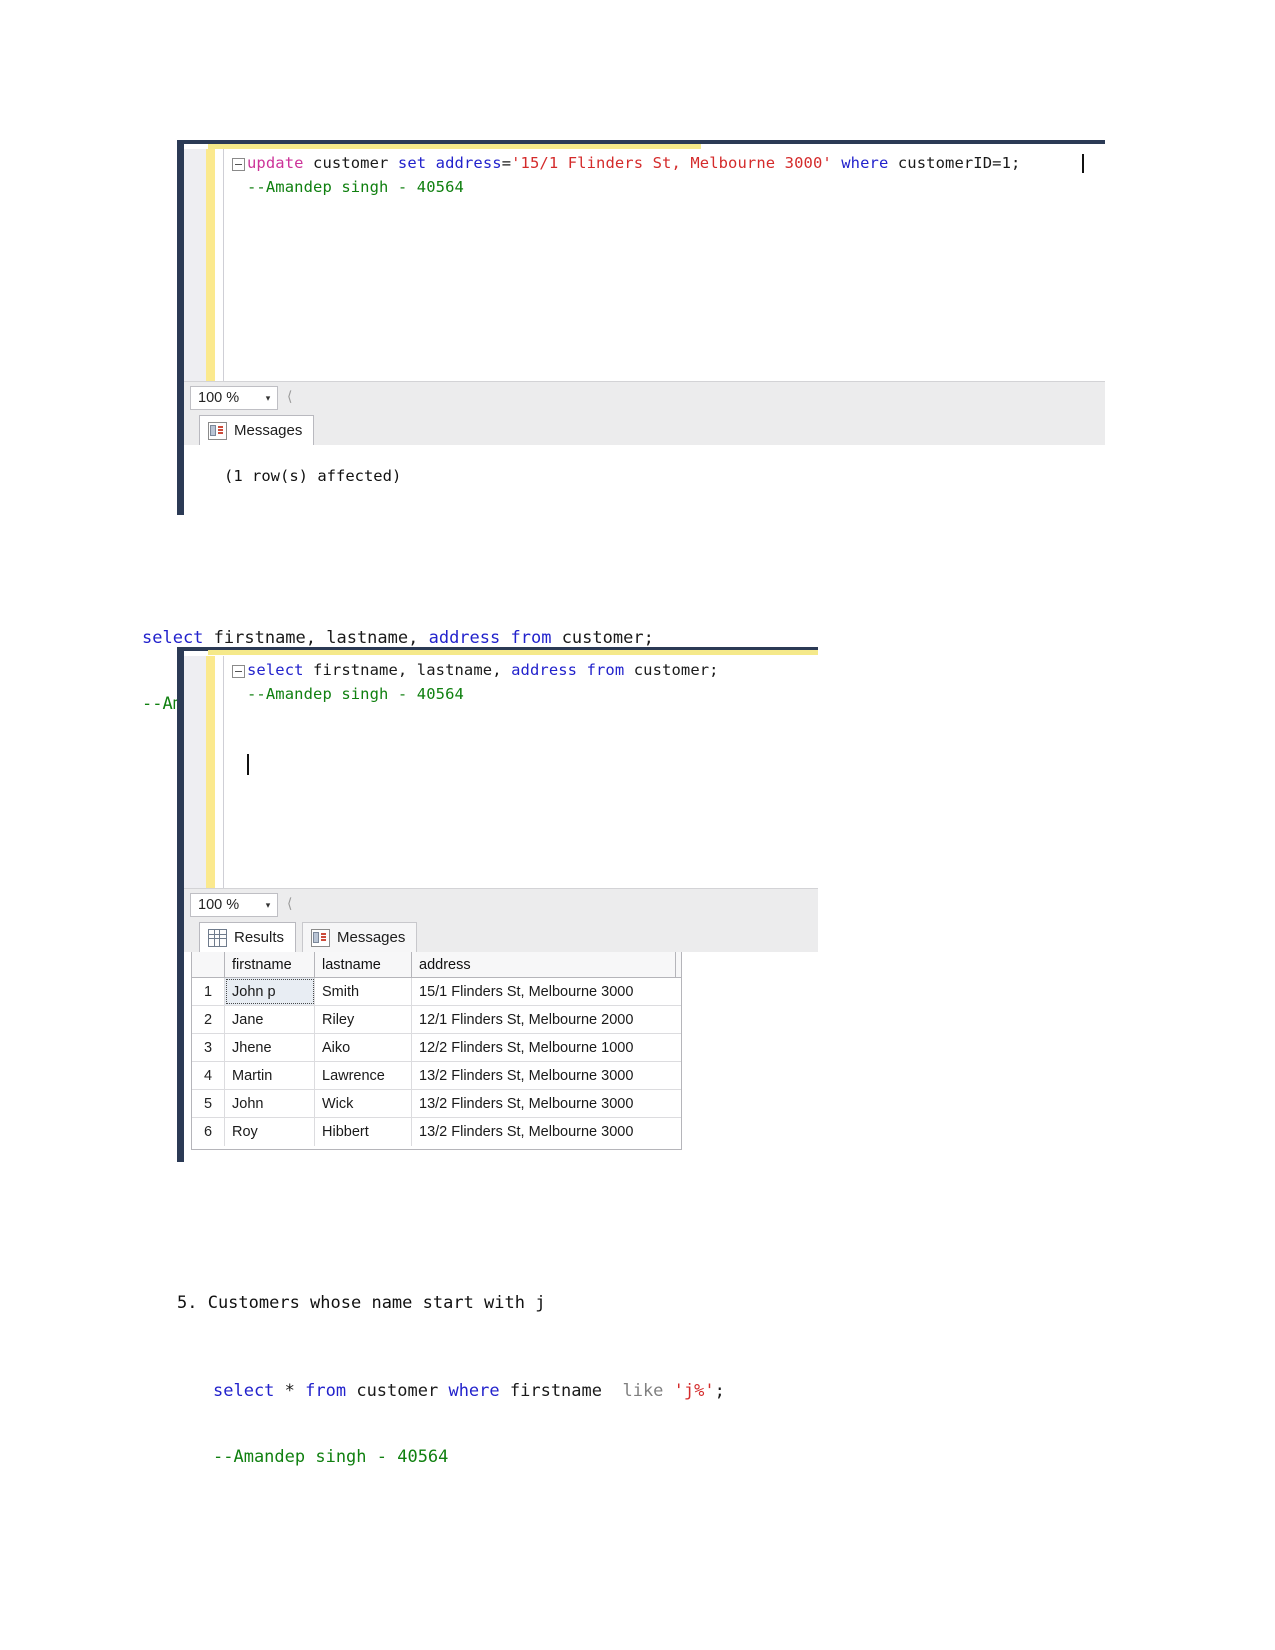  I want to click on editor-top-highlight, so click(513, 652).